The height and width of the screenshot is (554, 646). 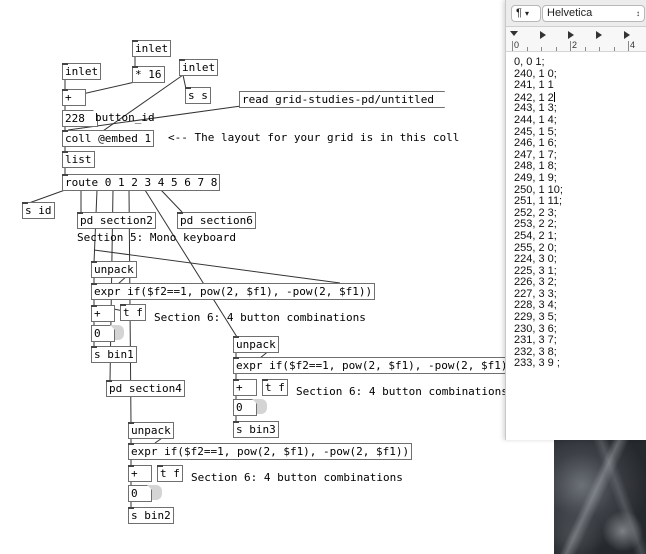 I want to click on number-box: 228, so click(x=80, y=118).